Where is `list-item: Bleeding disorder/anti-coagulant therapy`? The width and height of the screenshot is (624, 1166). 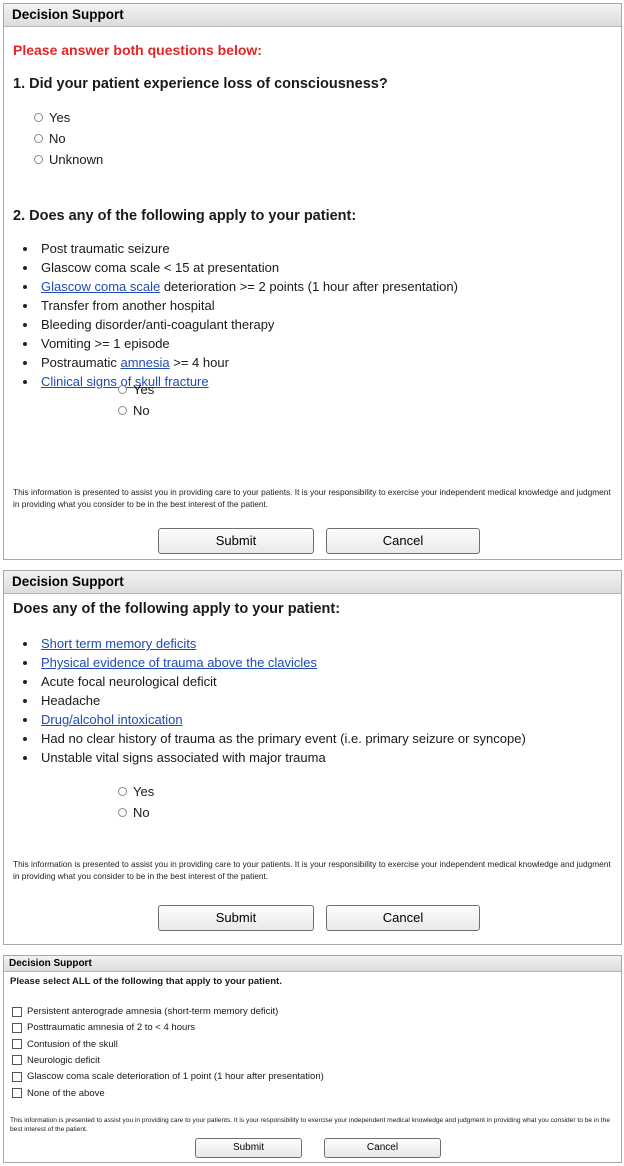 list-item: Bleeding disorder/anti-coagulant therapy is located at coordinates (235, 324).